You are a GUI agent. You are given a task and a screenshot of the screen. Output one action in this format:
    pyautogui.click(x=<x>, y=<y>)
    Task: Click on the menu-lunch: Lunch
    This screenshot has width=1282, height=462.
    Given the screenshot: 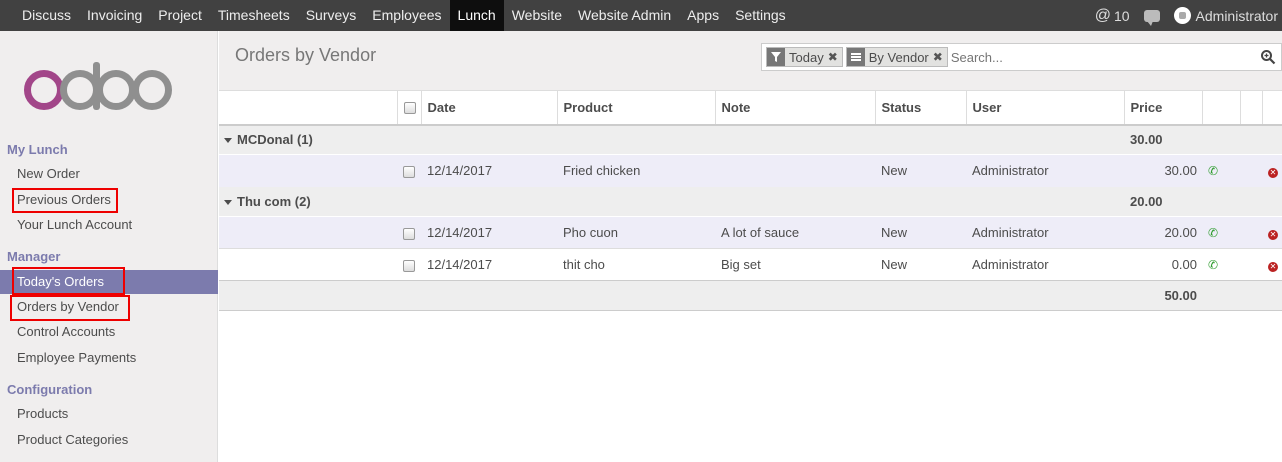 What is the action you would take?
    pyautogui.click(x=476, y=15)
    